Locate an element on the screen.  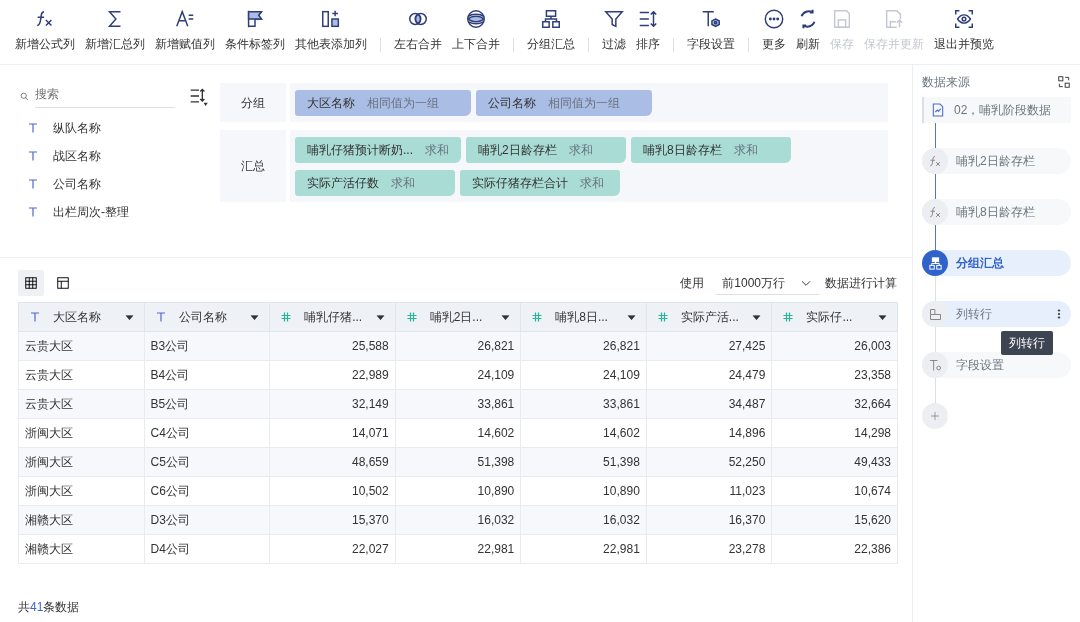
field-chip: 哺乳8日龄存栏 求和 is located at coordinates (711, 150).